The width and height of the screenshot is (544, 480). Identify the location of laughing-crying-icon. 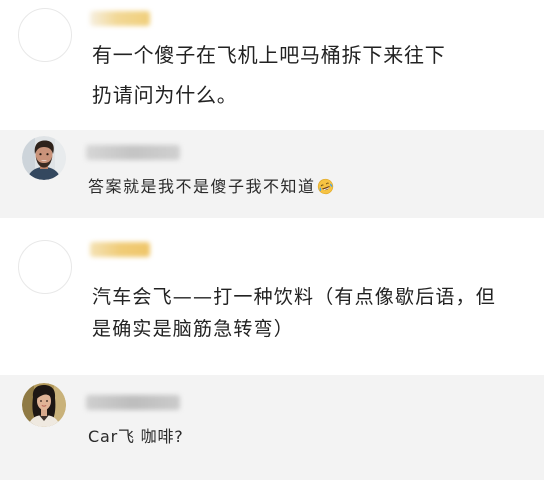
(325, 186).